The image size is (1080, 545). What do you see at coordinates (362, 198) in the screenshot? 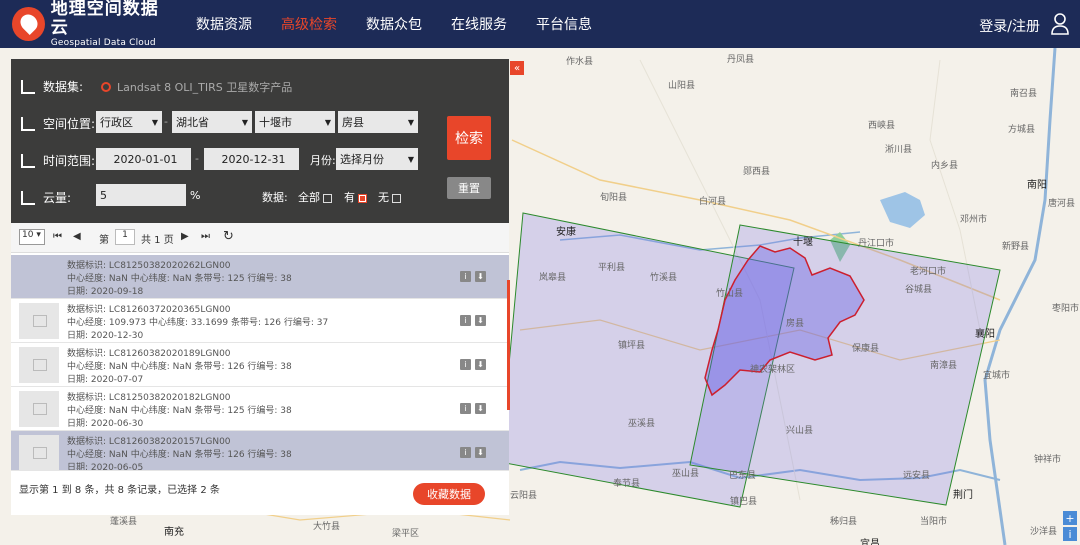
I see `checkbox-checked` at bounding box center [362, 198].